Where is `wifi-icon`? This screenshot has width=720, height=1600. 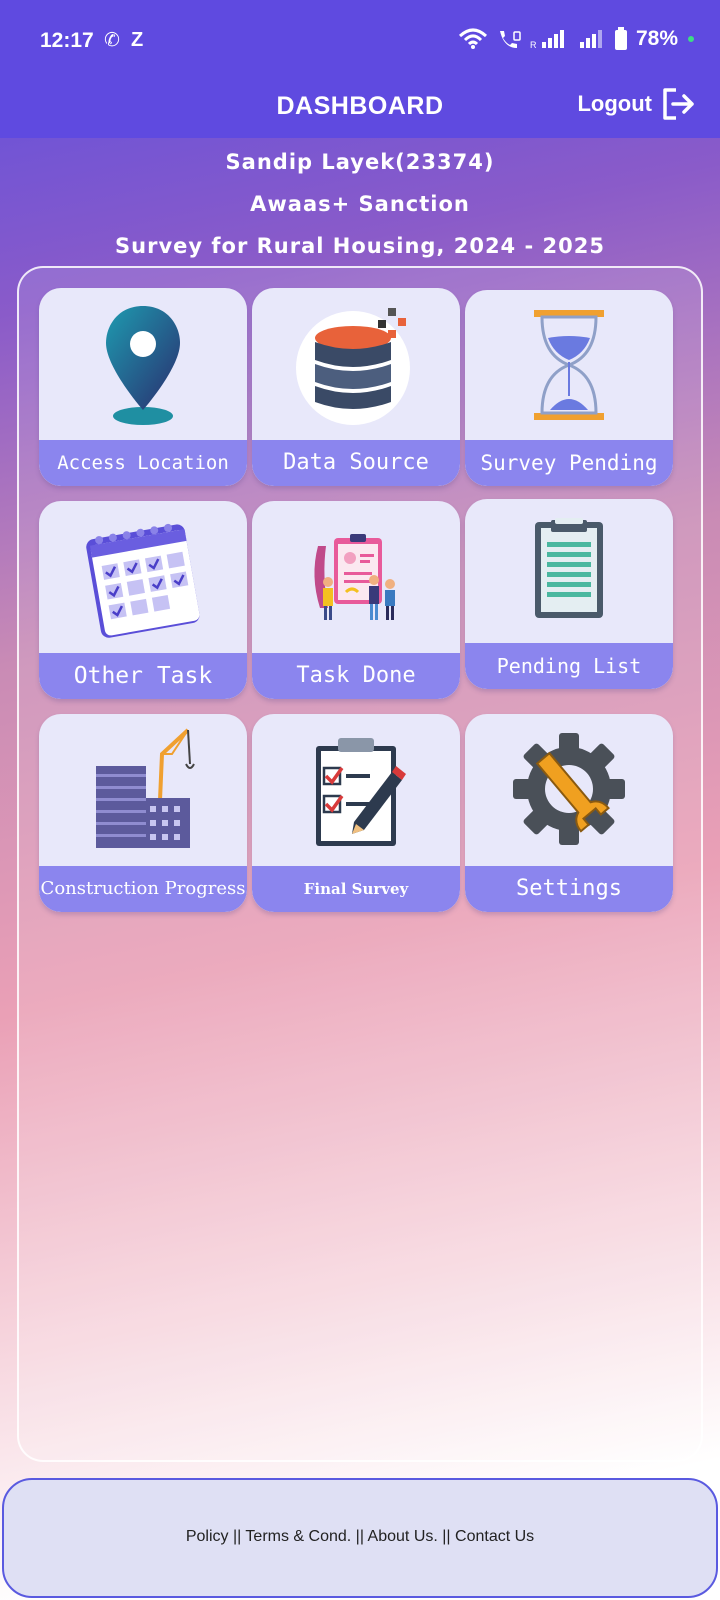 wifi-icon is located at coordinates (472, 38).